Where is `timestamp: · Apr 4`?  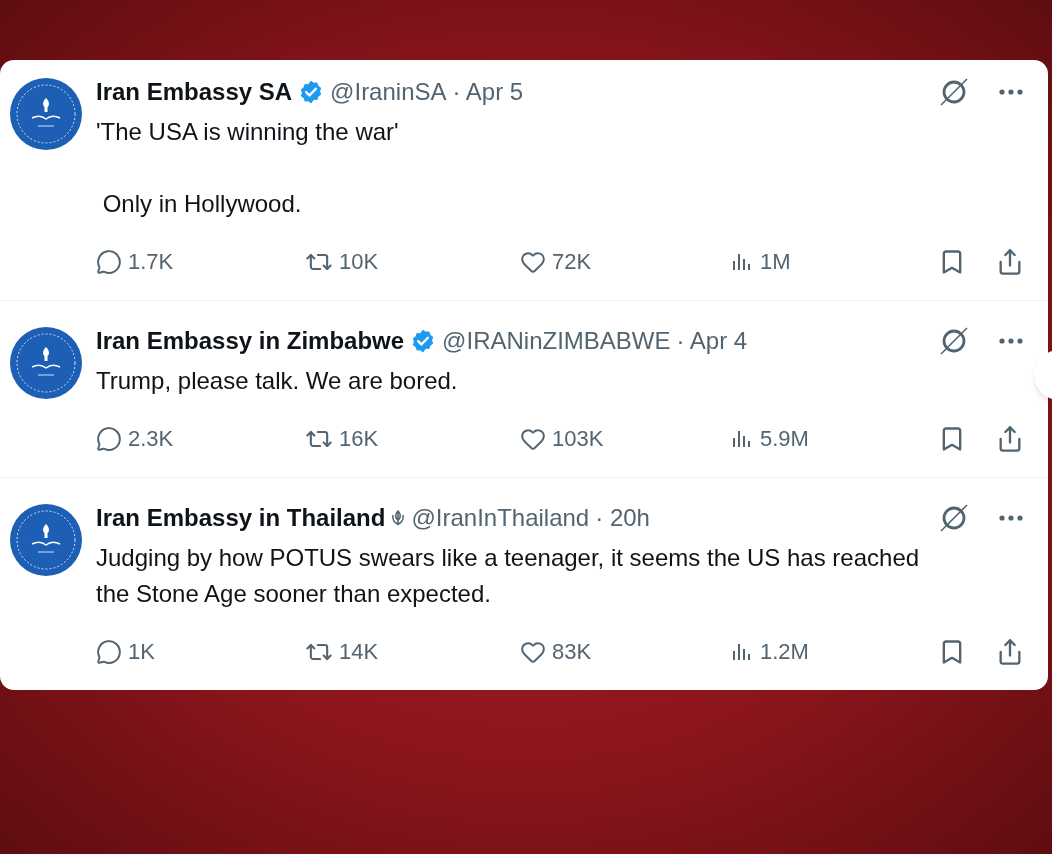
timestamp: · Apr 4 is located at coordinates (712, 341).